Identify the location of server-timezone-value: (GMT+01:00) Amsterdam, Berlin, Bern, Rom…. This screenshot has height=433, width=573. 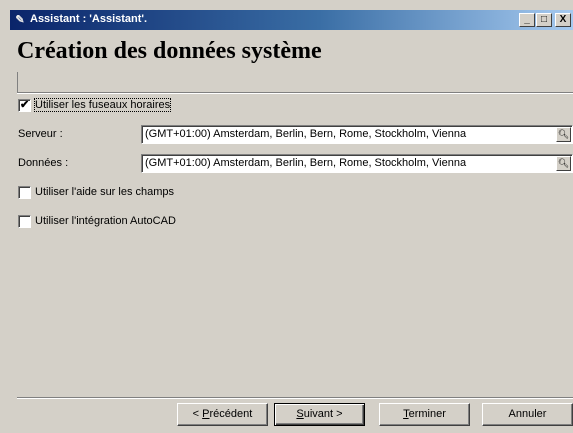
(306, 134).